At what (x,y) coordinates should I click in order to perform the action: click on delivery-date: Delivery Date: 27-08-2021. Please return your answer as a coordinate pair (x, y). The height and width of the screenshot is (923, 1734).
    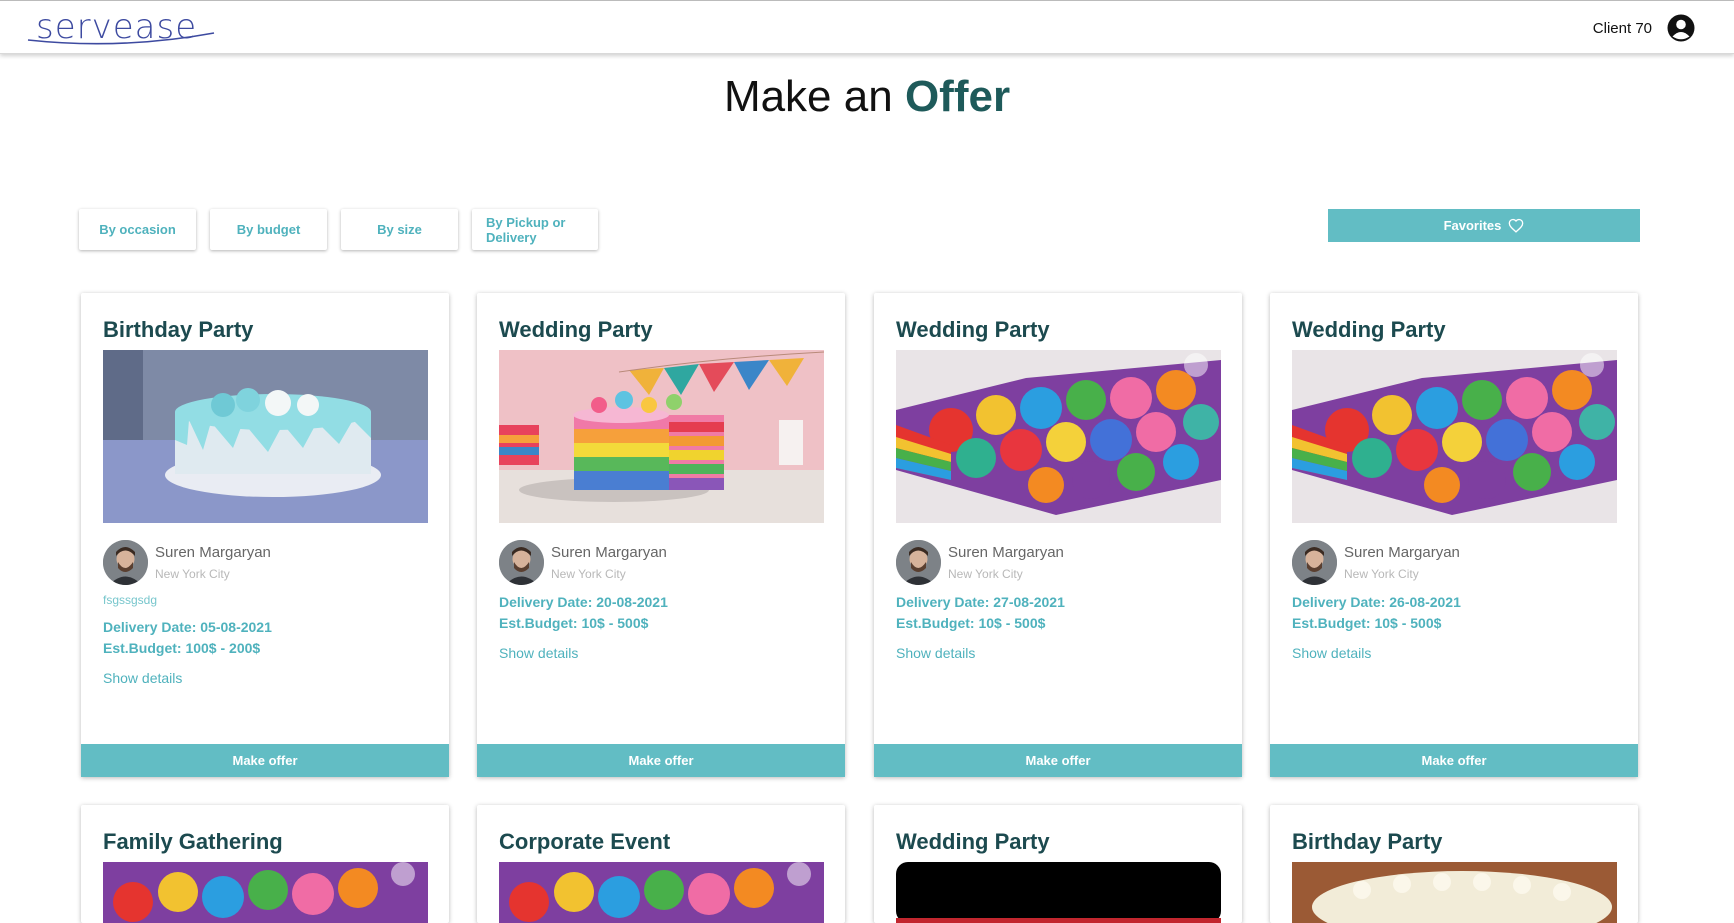
    Looking at the image, I should click on (980, 602).